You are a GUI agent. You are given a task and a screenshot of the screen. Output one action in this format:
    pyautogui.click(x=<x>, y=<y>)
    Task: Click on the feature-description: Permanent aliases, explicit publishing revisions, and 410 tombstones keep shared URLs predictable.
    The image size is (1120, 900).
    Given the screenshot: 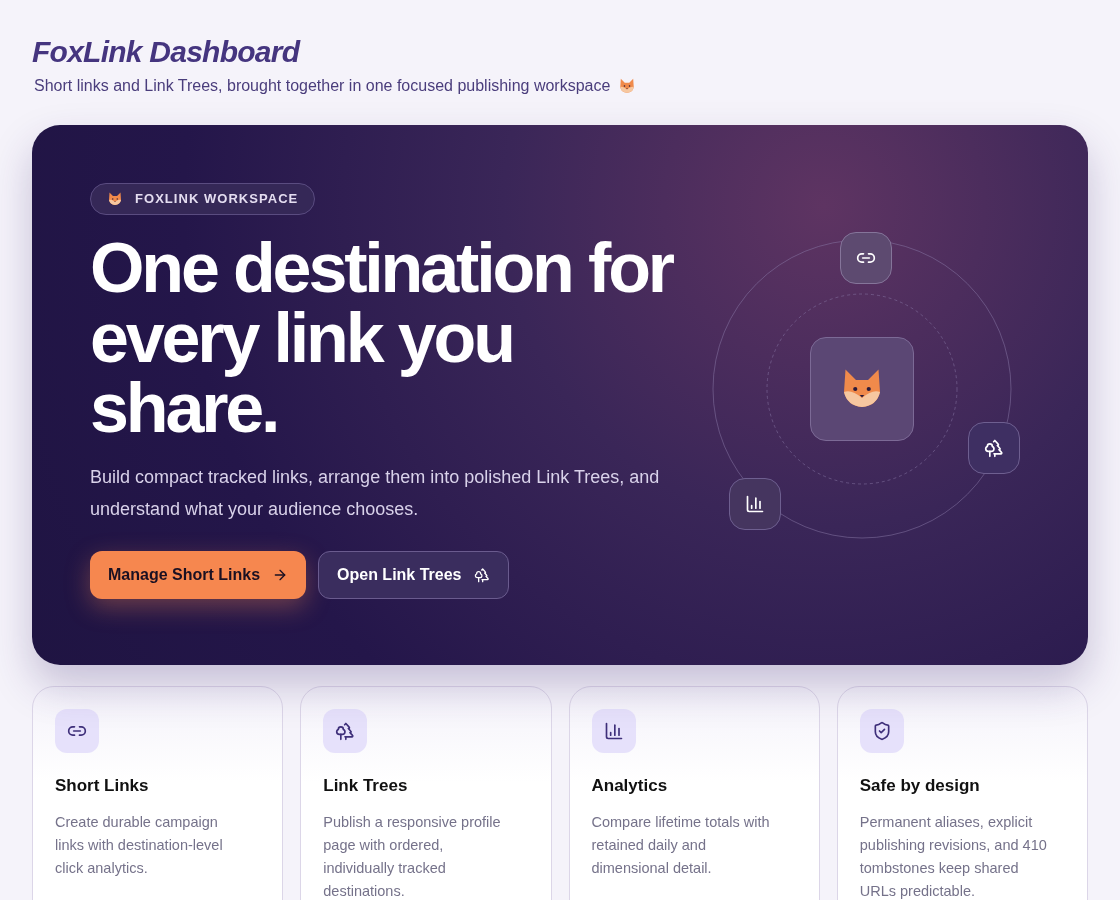 What is the action you would take?
    pyautogui.click(x=953, y=856)
    